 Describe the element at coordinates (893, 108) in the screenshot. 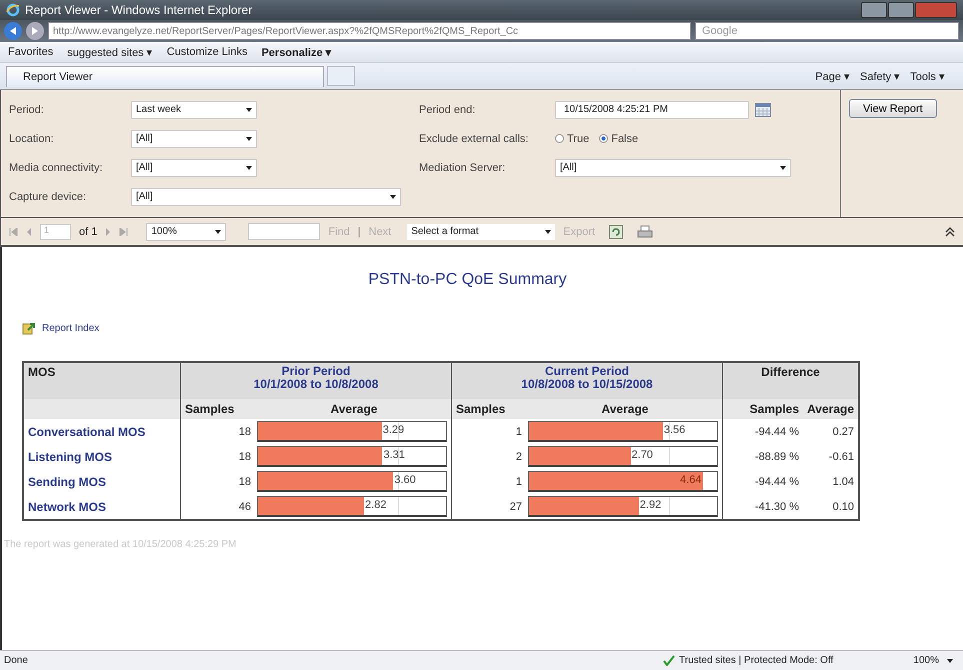

I see `view-report-button: View Report` at that location.